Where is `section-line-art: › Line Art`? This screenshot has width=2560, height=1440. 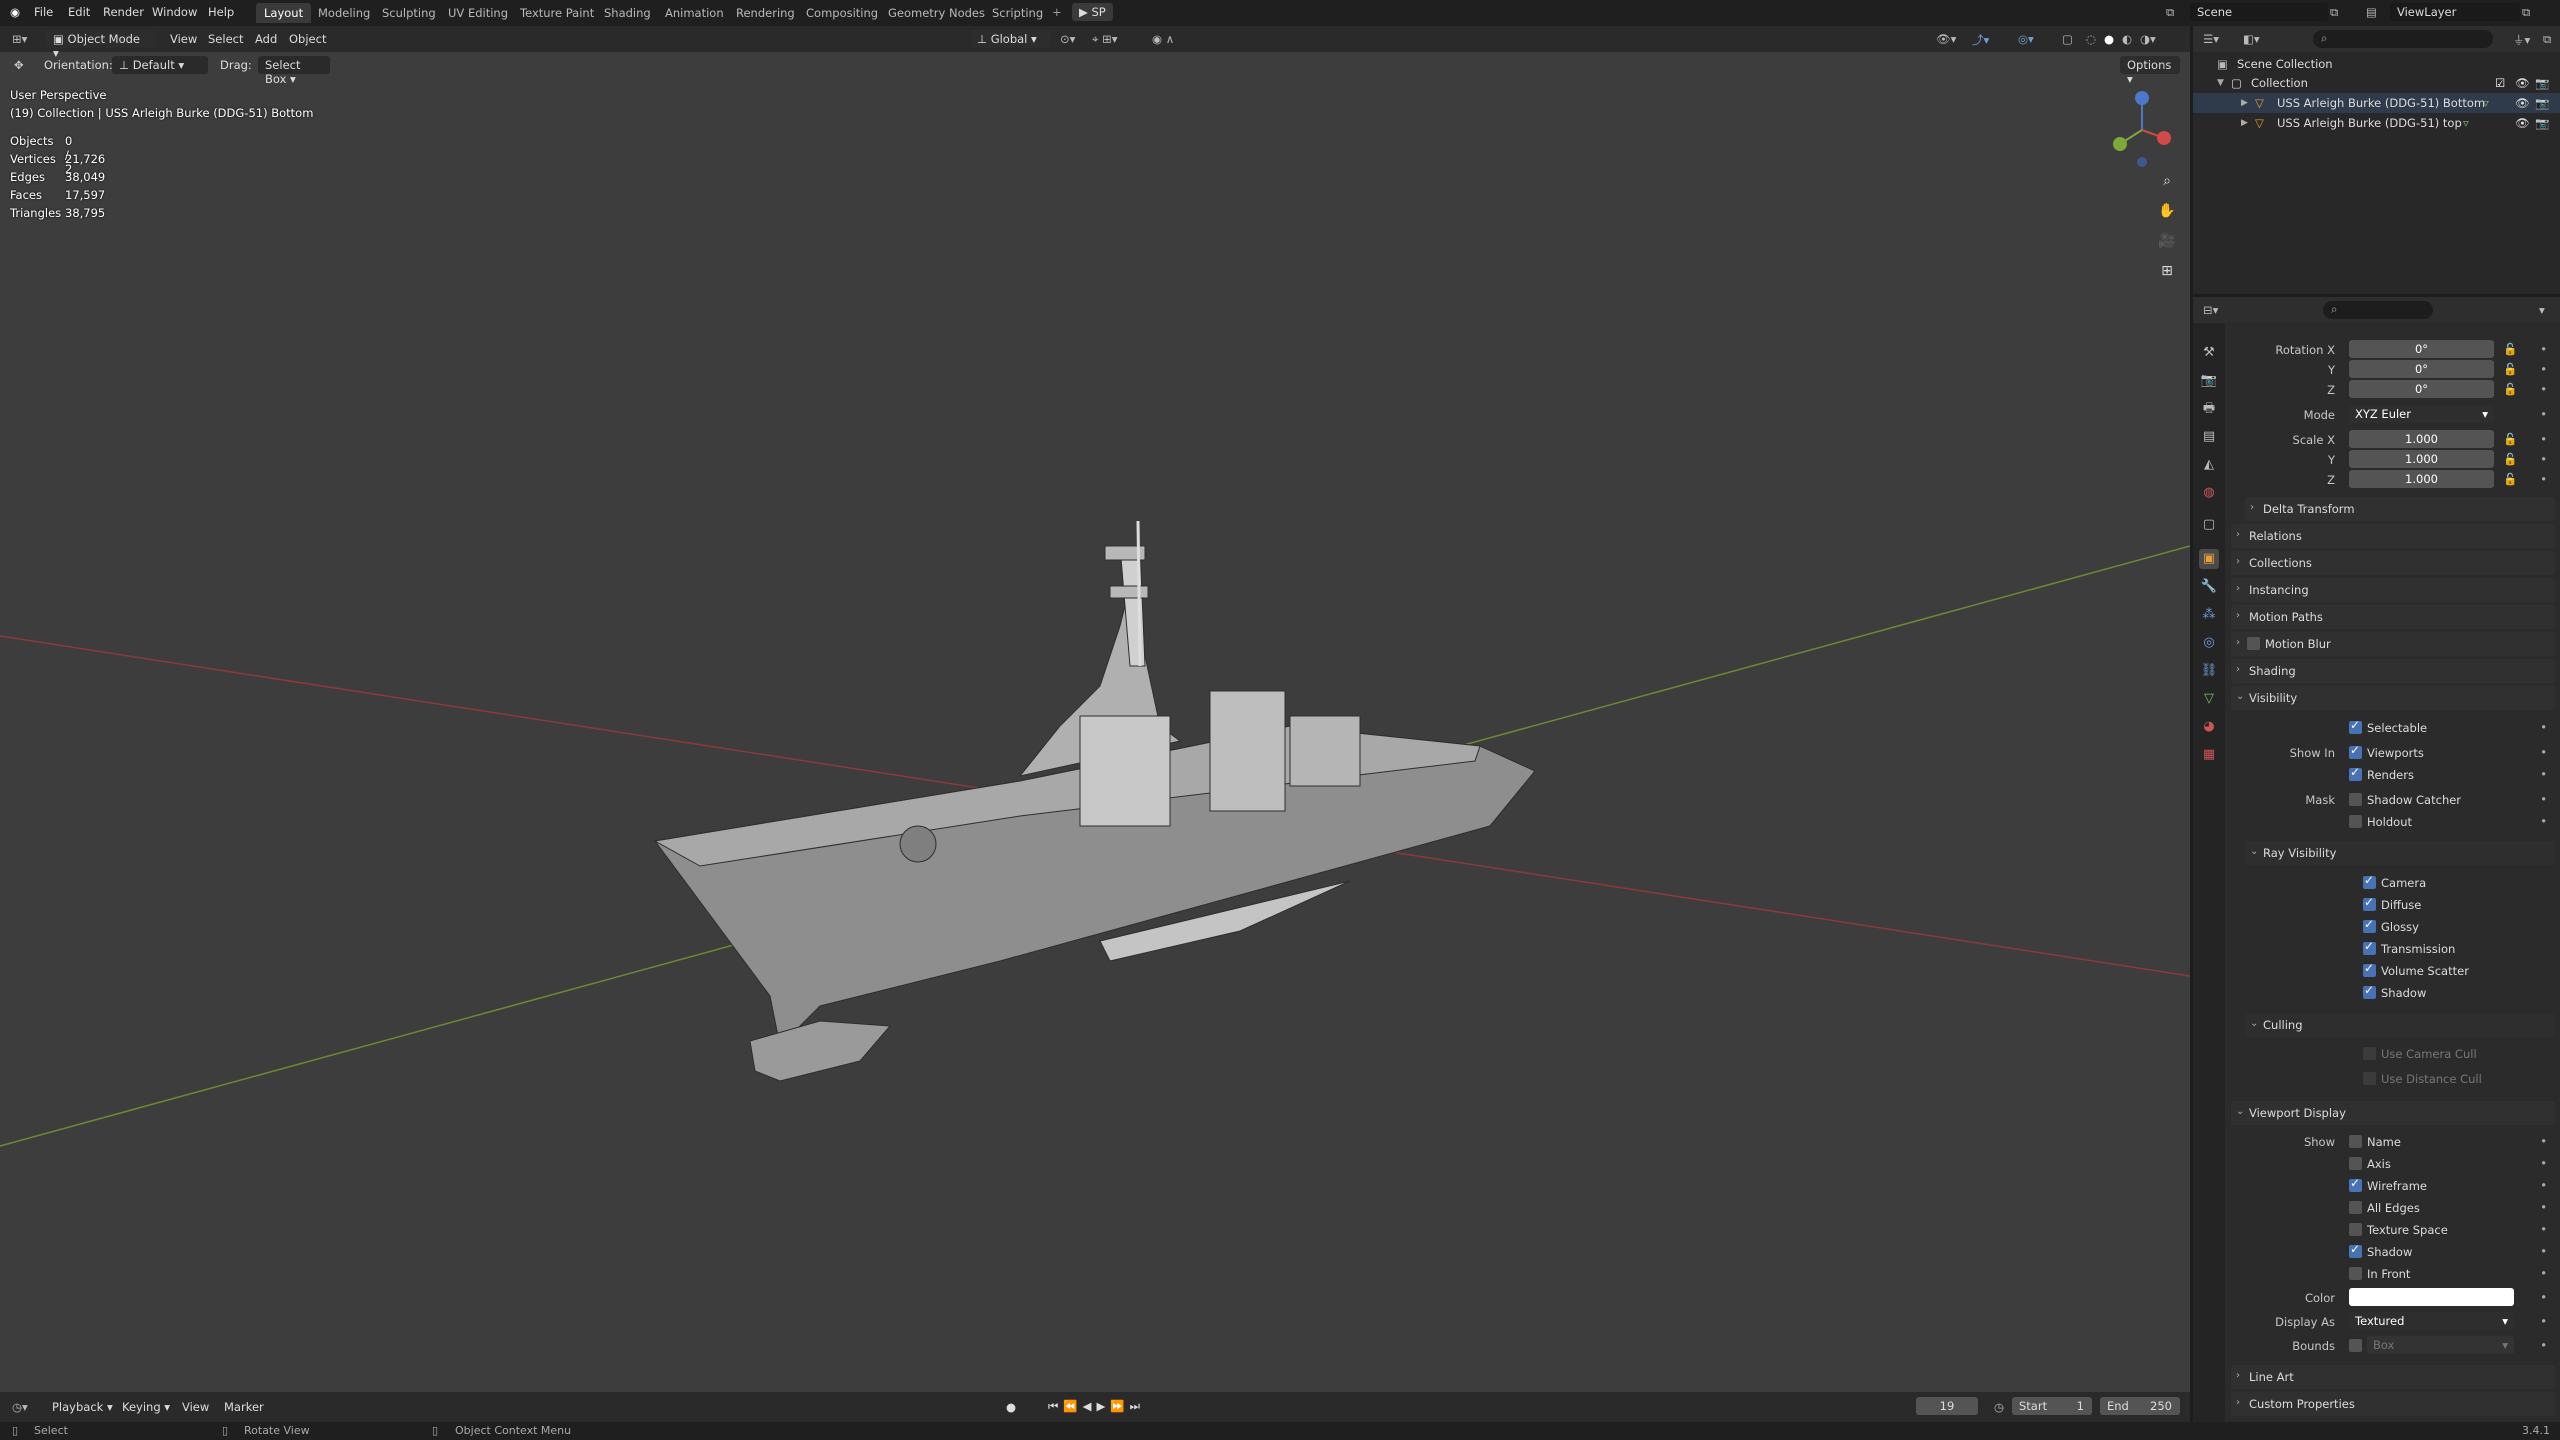 section-line-art: › Line Art is located at coordinates (2393, 1377).